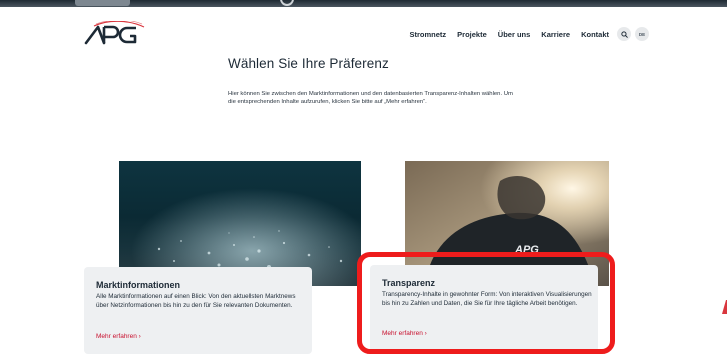  Describe the element at coordinates (308, 63) in the screenshot. I see `page-title: Wählen Sie Ihre Präferenz` at that location.